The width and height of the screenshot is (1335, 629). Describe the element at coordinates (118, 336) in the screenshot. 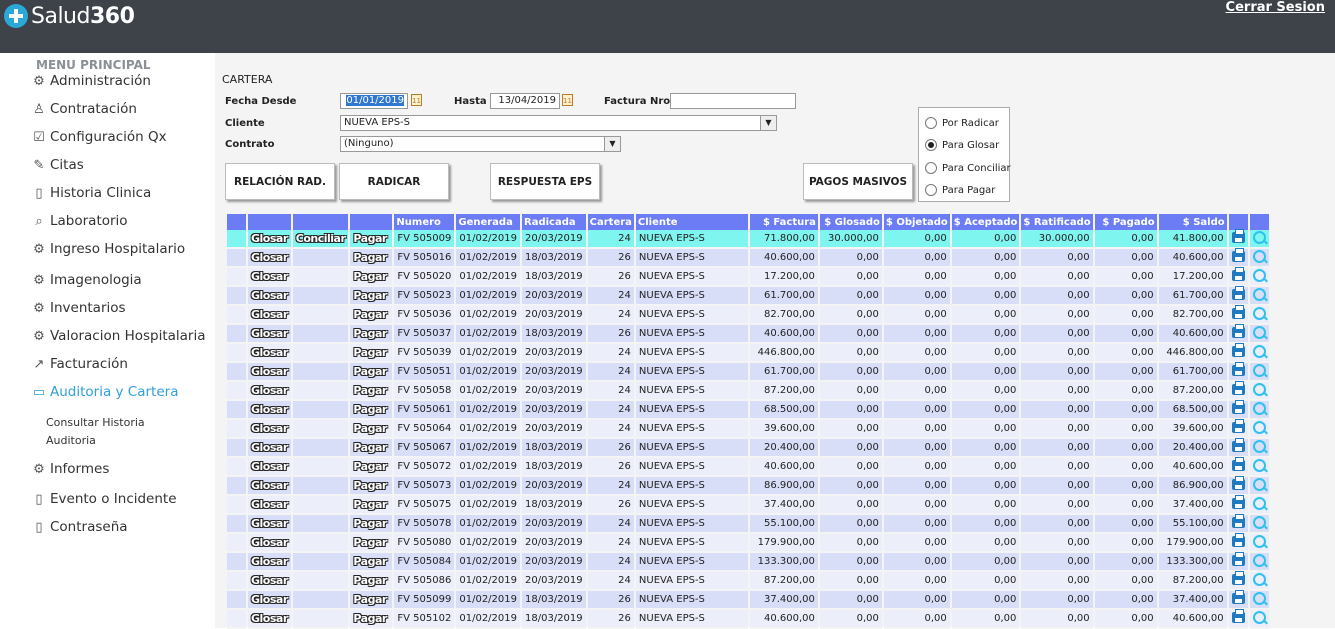

I see `sidebar-item-valoracion-hospitalaria: ⚙ Valoracion Hospitalaria` at that location.